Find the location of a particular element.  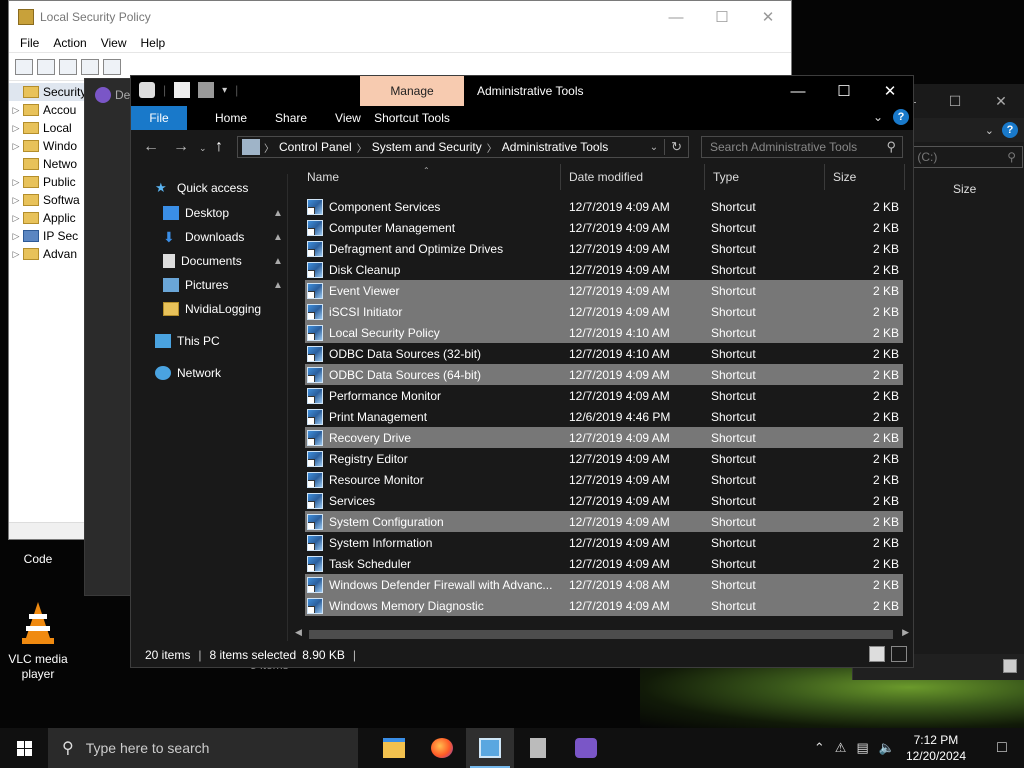

taskbar-protonvpn is located at coordinates (586, 748).